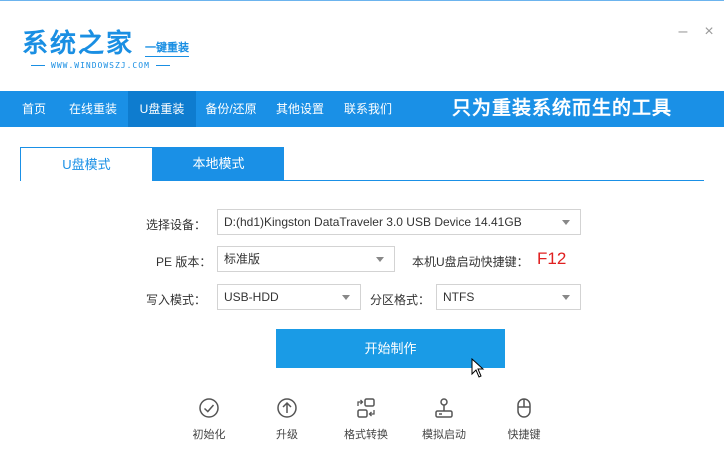 Image resolution: width=724 pixels, height=463 pixels. Describe the element at coordinates (176, 300) in the screenshot. I see `write-mode-label: 写入模式：` at that location.